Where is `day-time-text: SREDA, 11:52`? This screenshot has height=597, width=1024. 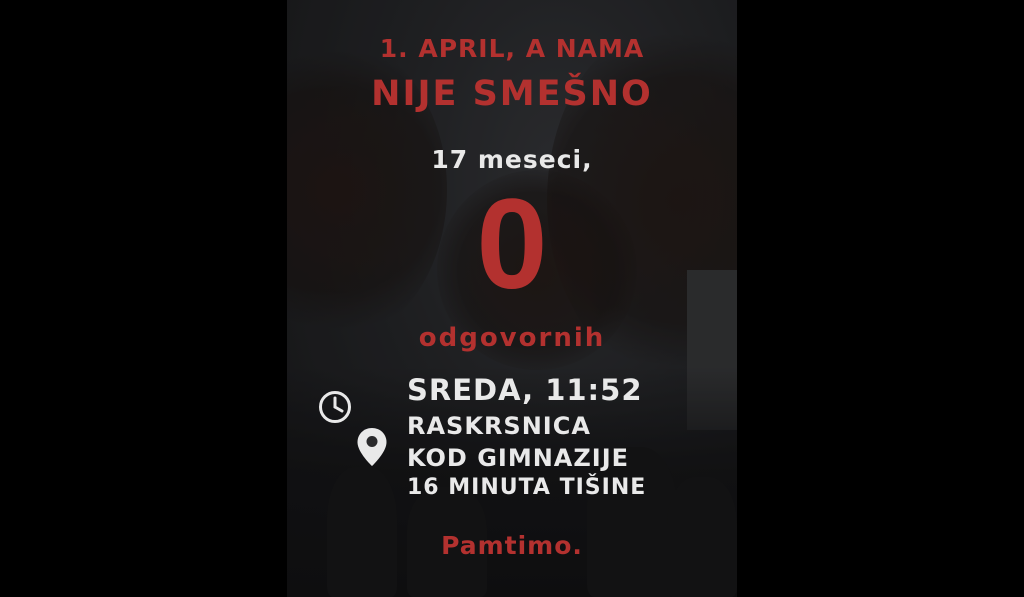 day-time-text: SREDA, 11:52 is located at coordinates (525, 390).